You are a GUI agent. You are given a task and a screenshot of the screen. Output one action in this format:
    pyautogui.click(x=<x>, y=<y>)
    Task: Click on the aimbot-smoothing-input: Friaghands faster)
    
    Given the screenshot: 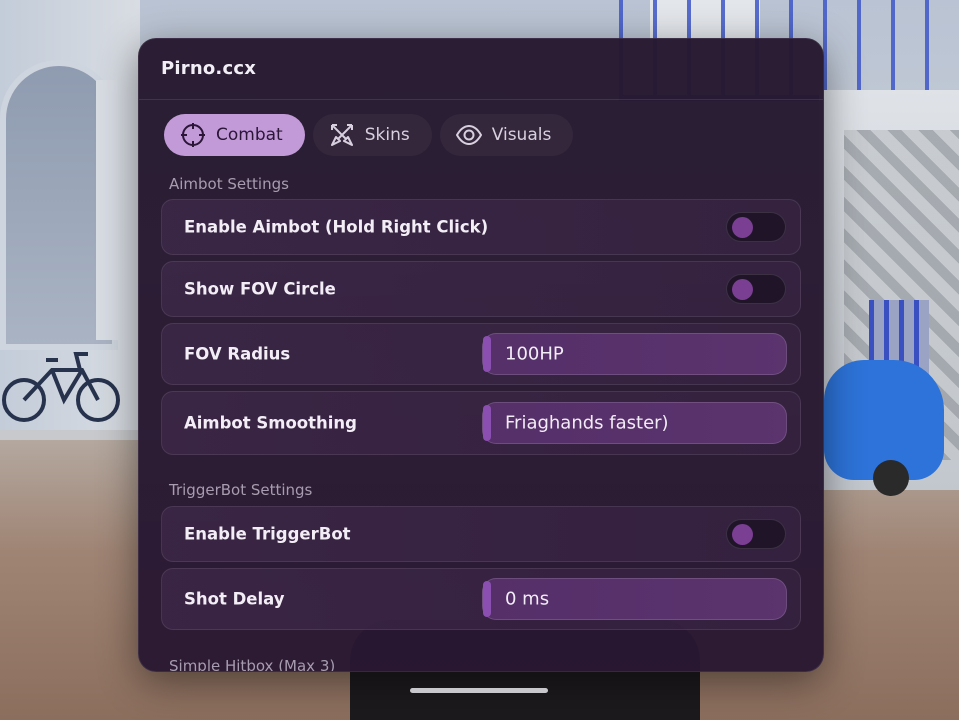 What is the action you would take?
    pyautogui.click(x=634, y=423)
    